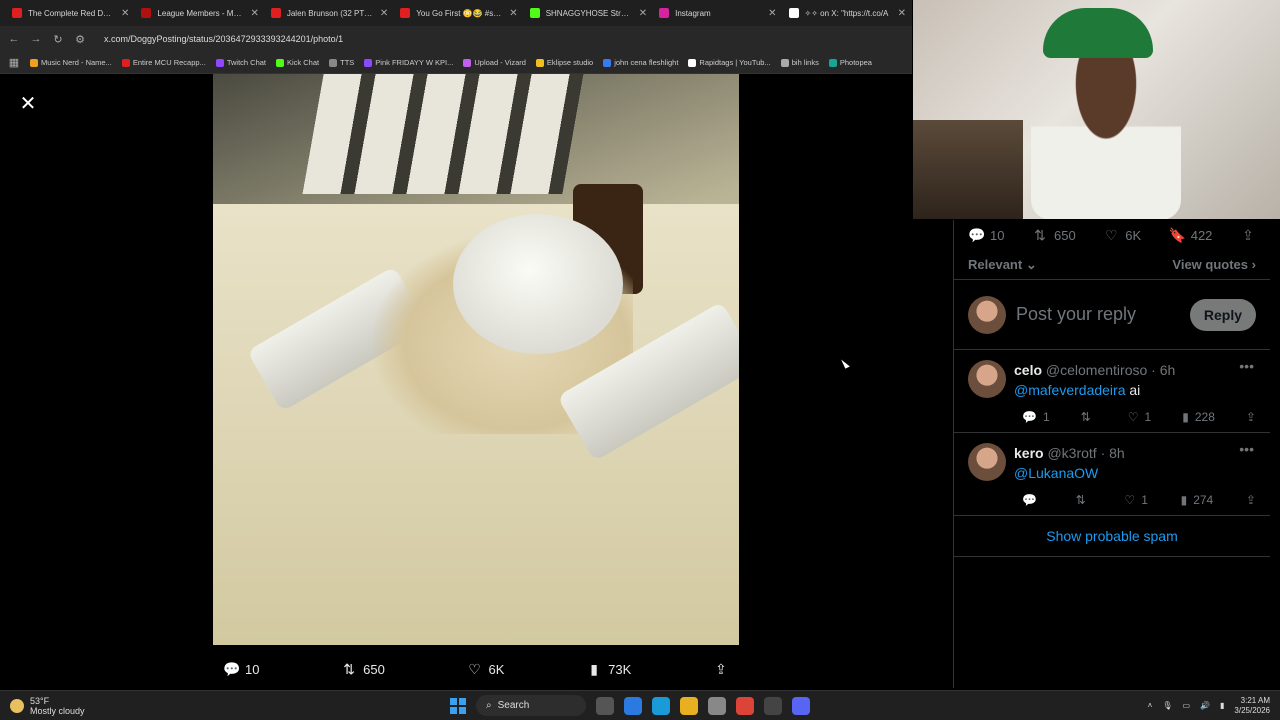  What do you see at coordinates (28, 104) in the screenshot?
I see `close-icon: ✕` at bounding box center [28, 104].